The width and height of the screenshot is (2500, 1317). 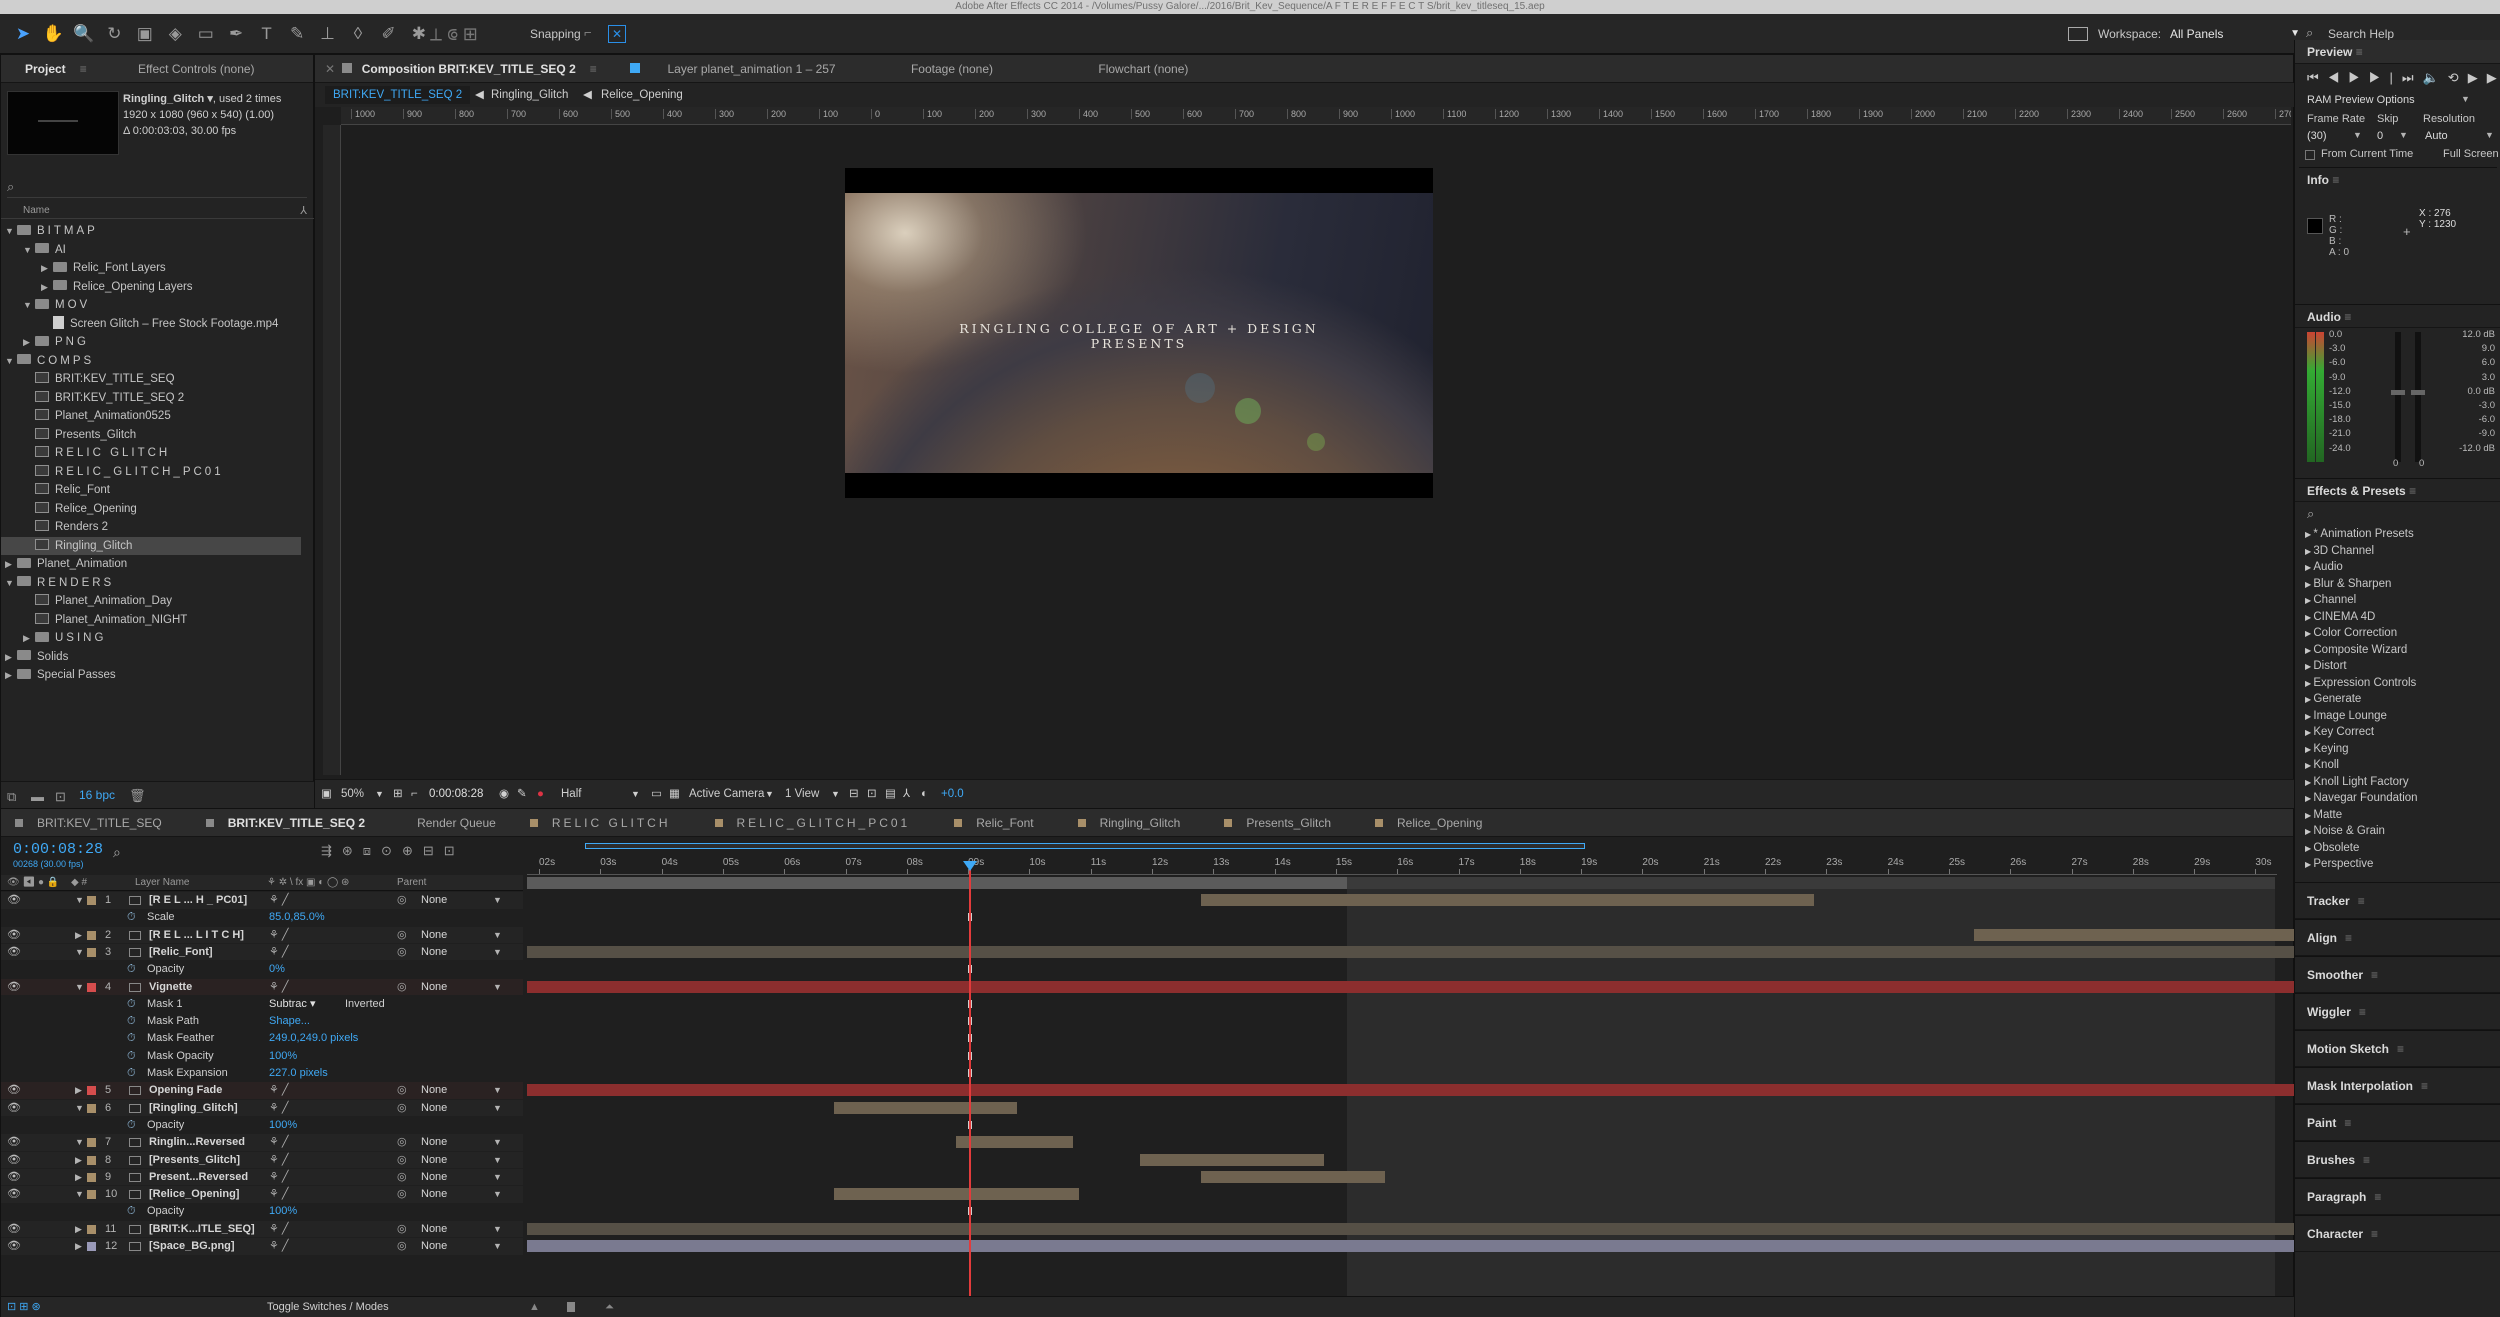 What do you see at coordinates (571, 1307) in the screenshot?
I see `zoom-slider` at bounding box center [571, 1307].